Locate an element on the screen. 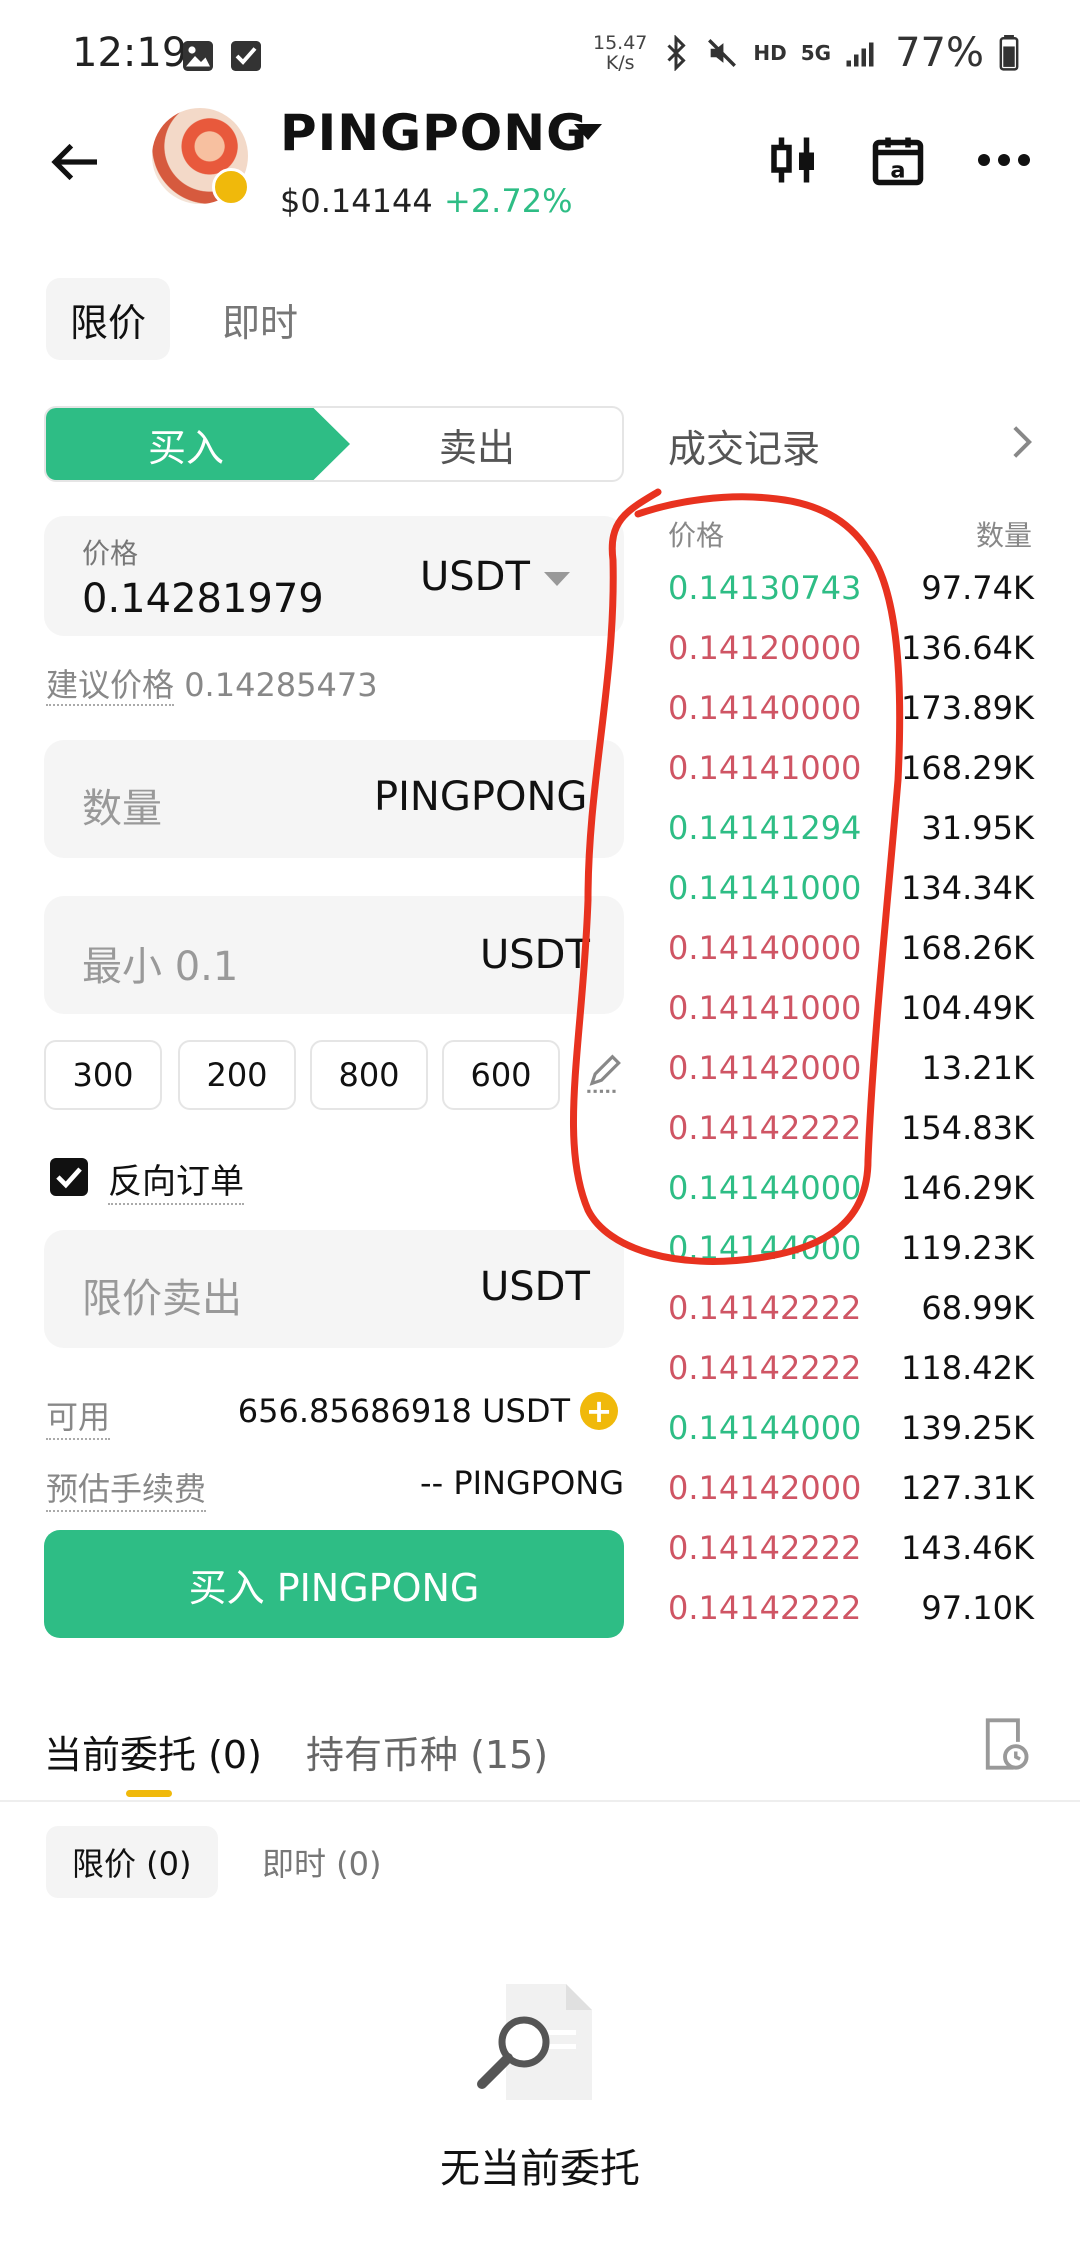 The height and width of the screenshot is (2244, 1080). token-change: +2.72% is located at coordinates (508, 201).